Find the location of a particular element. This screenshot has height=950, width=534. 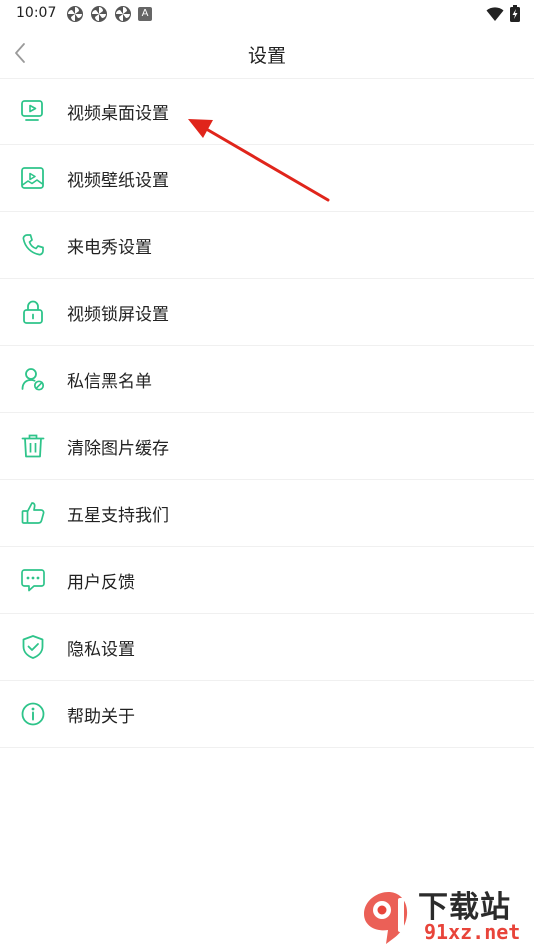

menu-item-label: 清除图片缓存 is located at coordinates (118, 448).